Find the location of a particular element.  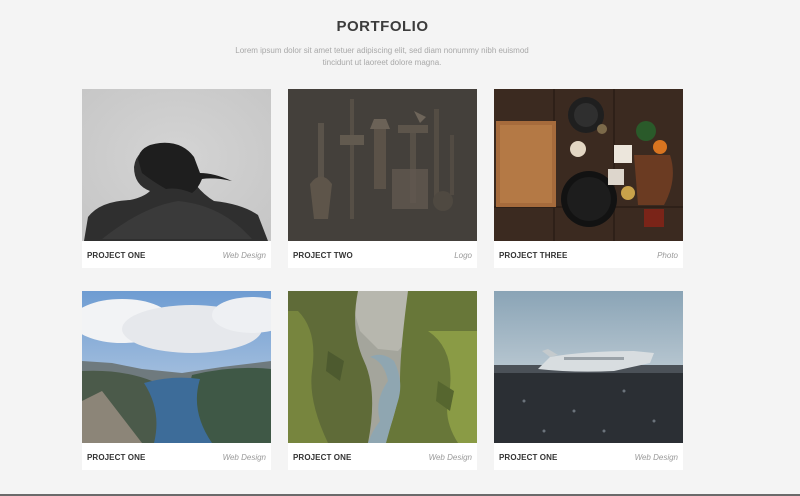

portfolio-card: PROJECT TWO Logo is located at coordinates (382, 178).